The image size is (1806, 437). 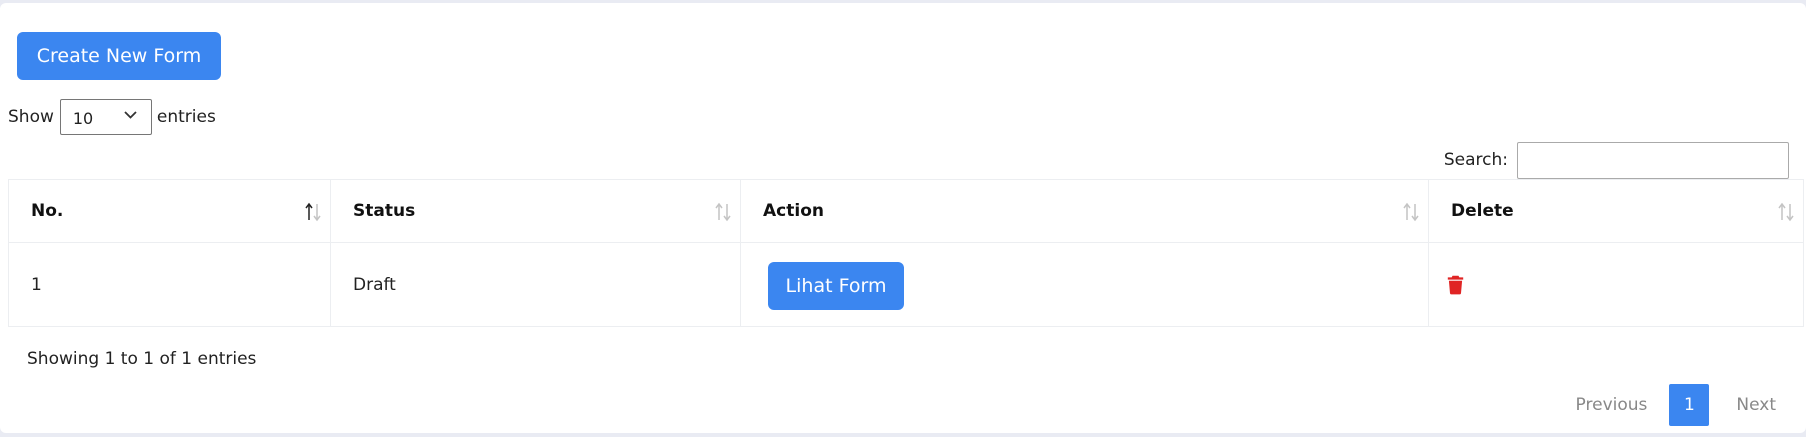 I want to click on column-header-label: Status, so click(x=384, y=211).